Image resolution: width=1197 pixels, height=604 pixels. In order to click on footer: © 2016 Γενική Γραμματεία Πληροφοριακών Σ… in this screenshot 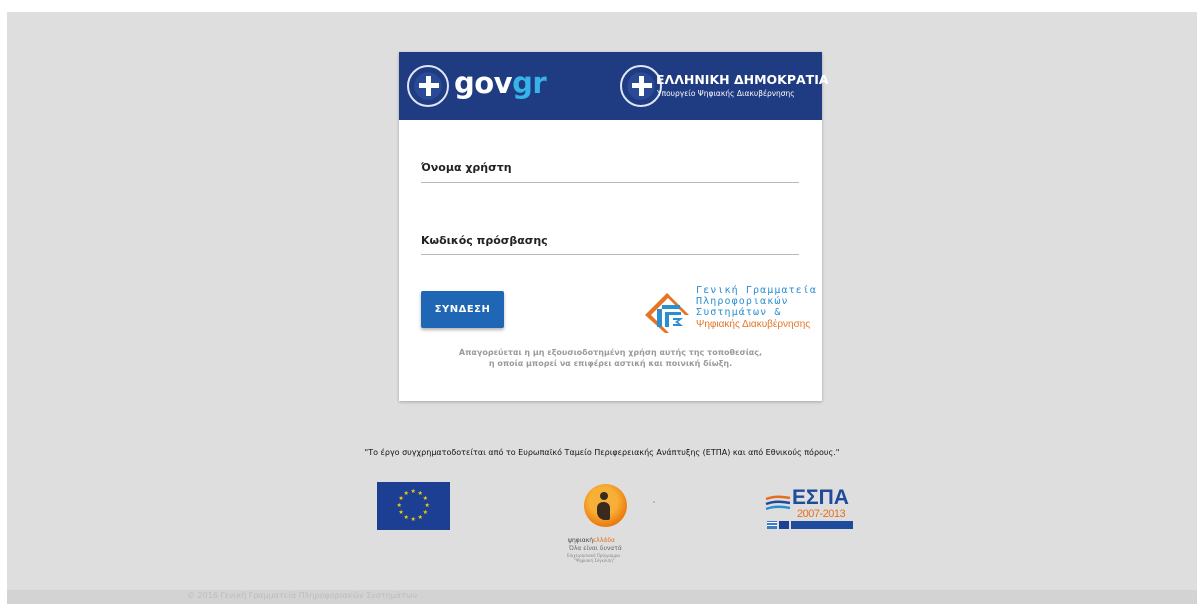, I will do `click(602, 597)`.